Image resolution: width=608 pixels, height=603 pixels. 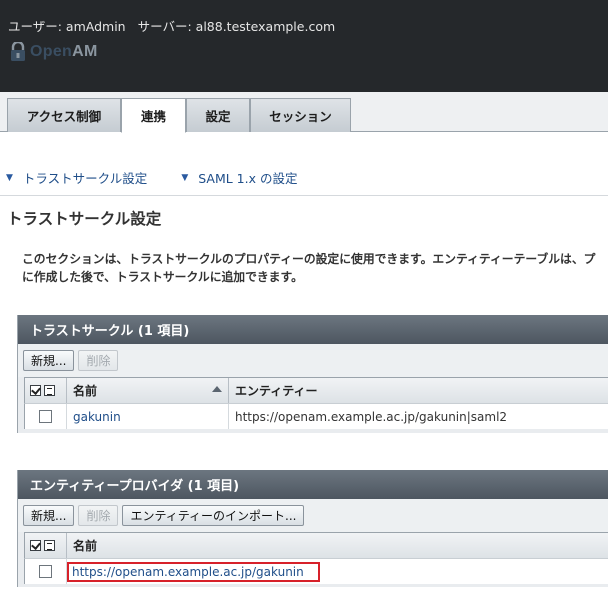 I want to click on user-info: ユーザー: amAdmin サーバー: al88.testexample.com, so click(x=175, y=25).